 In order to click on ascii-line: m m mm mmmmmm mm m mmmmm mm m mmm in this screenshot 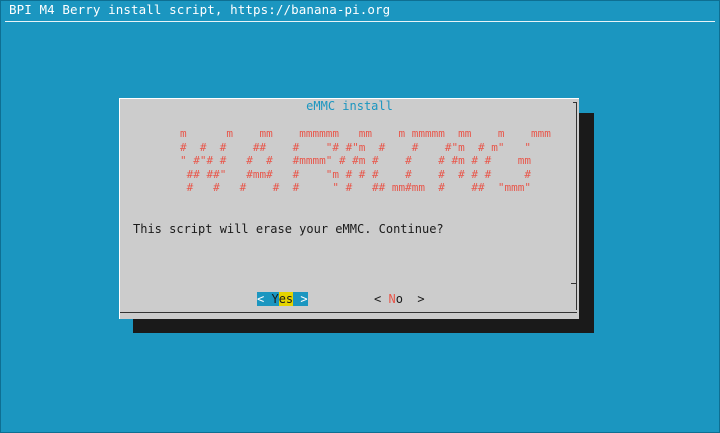, I will do `click(365, 133)`.